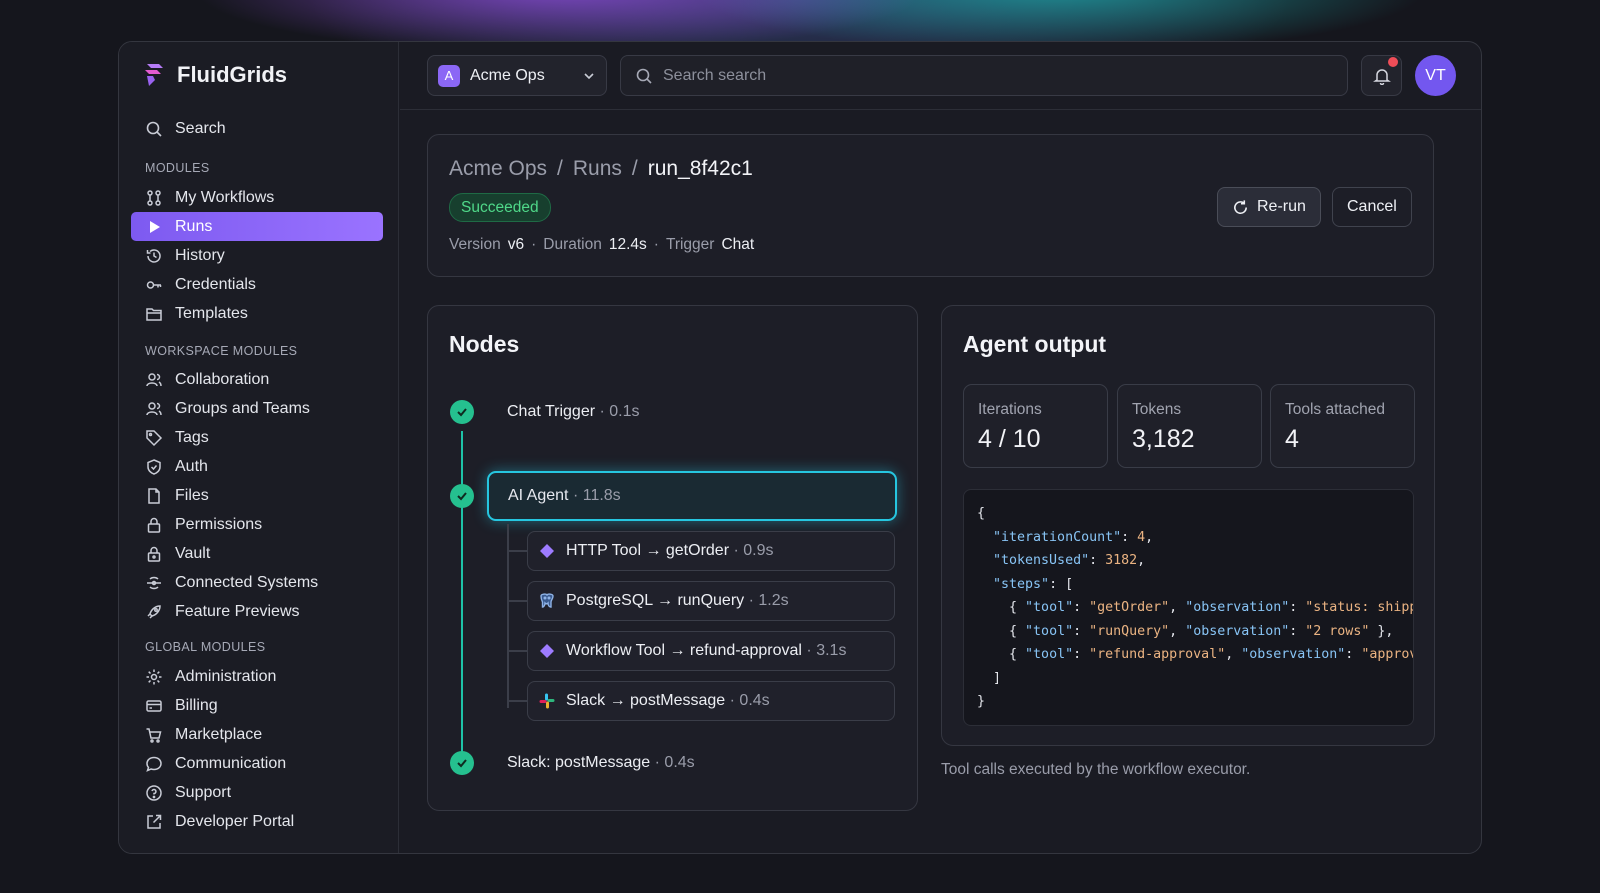 This screenshot has height=893, width=1600. Describe the element at coordinates (1381, 75) in the screenshot. I see `notifications-button` at that location.